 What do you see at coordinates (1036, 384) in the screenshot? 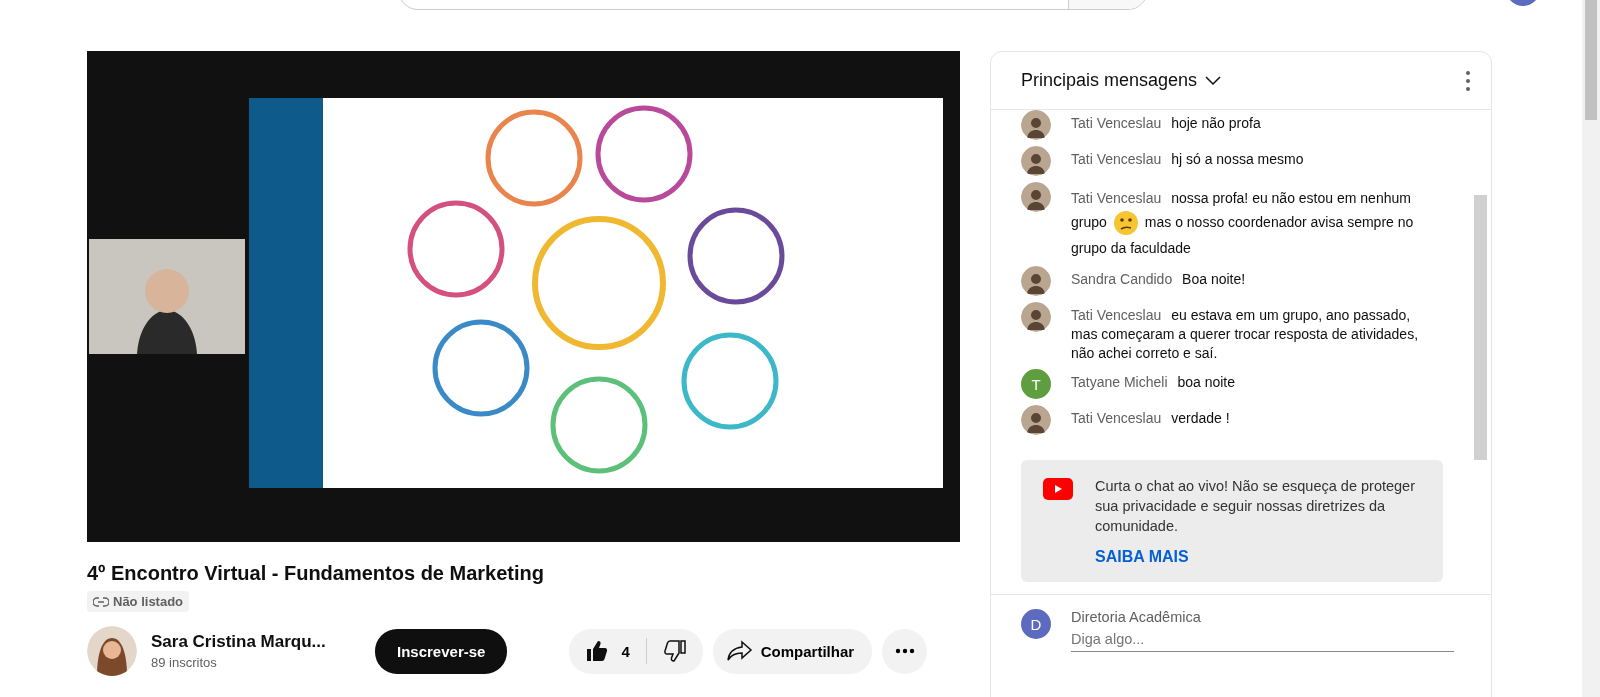
I see `user-avatar: T` at bounding box center [1036, 384].